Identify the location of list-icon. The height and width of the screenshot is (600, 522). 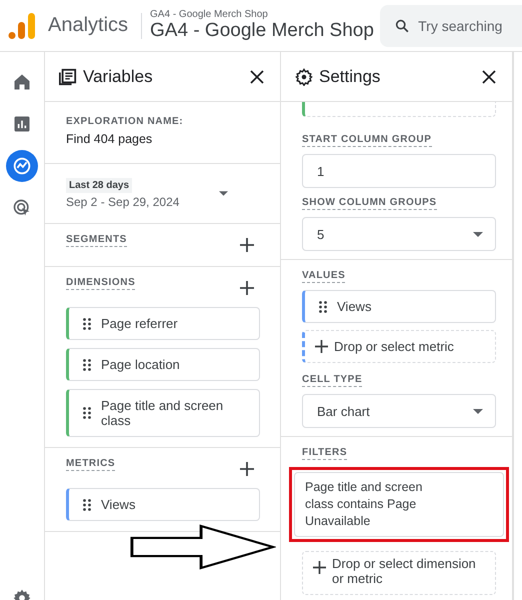
(68, 77).